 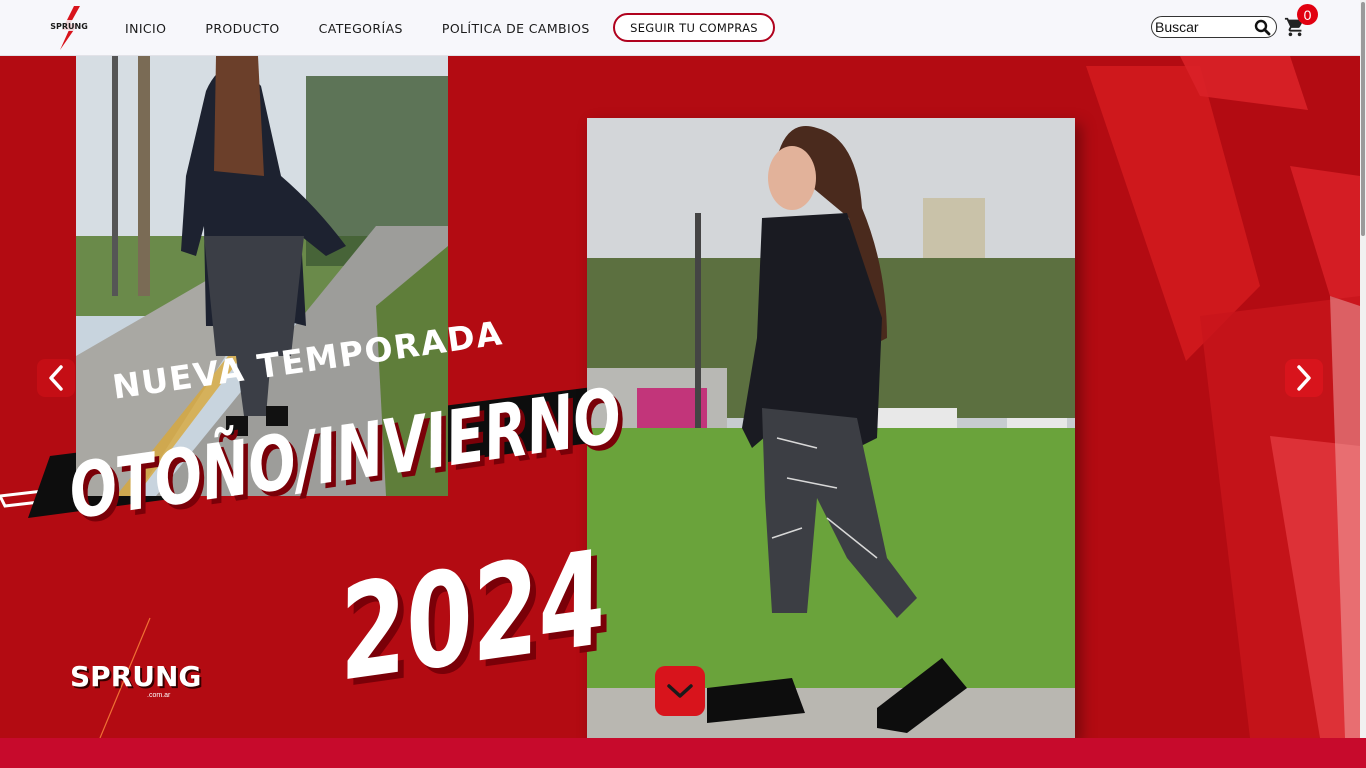 What do you see at coordinates (136, 676) in the screenshot?
I see `hero-brand-logo: SPRUNG` at bounding box center [136, 676].